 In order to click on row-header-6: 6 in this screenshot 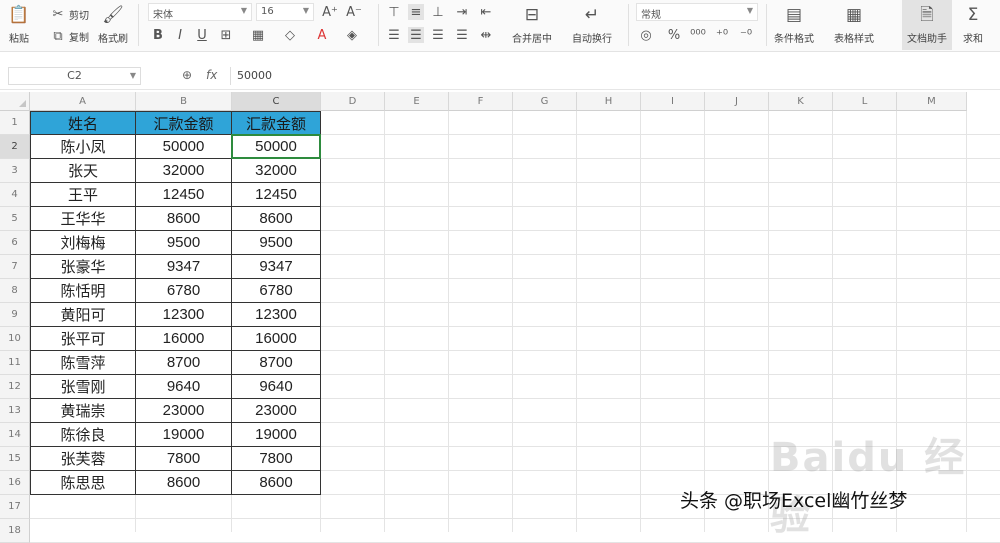, I will do `click(15, 243)`.